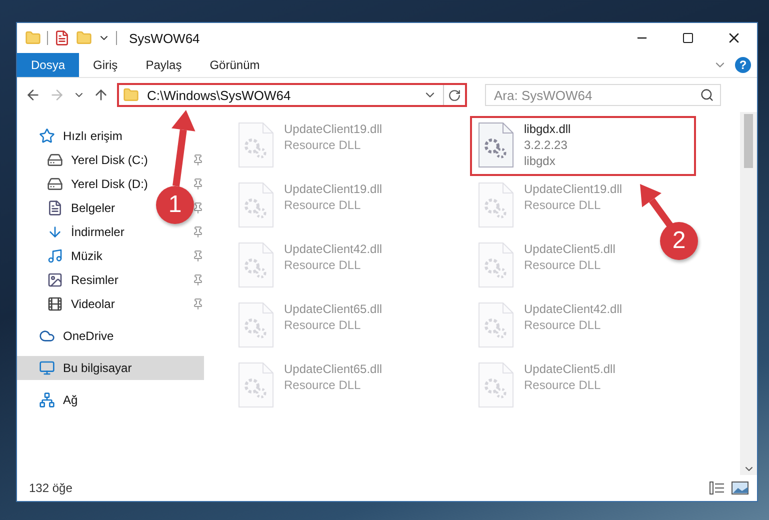 This screenshot has width=769, height=520. I want to click on scroll-thumb, so click(748, 141).